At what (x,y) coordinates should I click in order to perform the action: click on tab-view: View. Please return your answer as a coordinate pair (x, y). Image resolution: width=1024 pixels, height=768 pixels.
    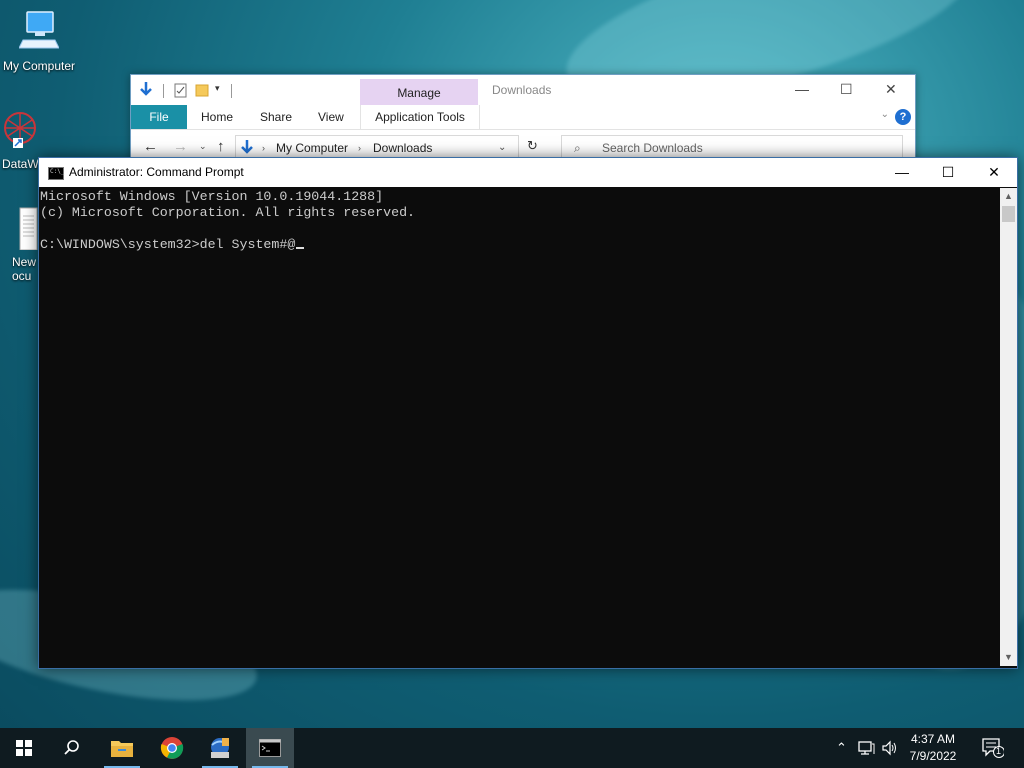
    Looking at the image, I should click on (331, 117).